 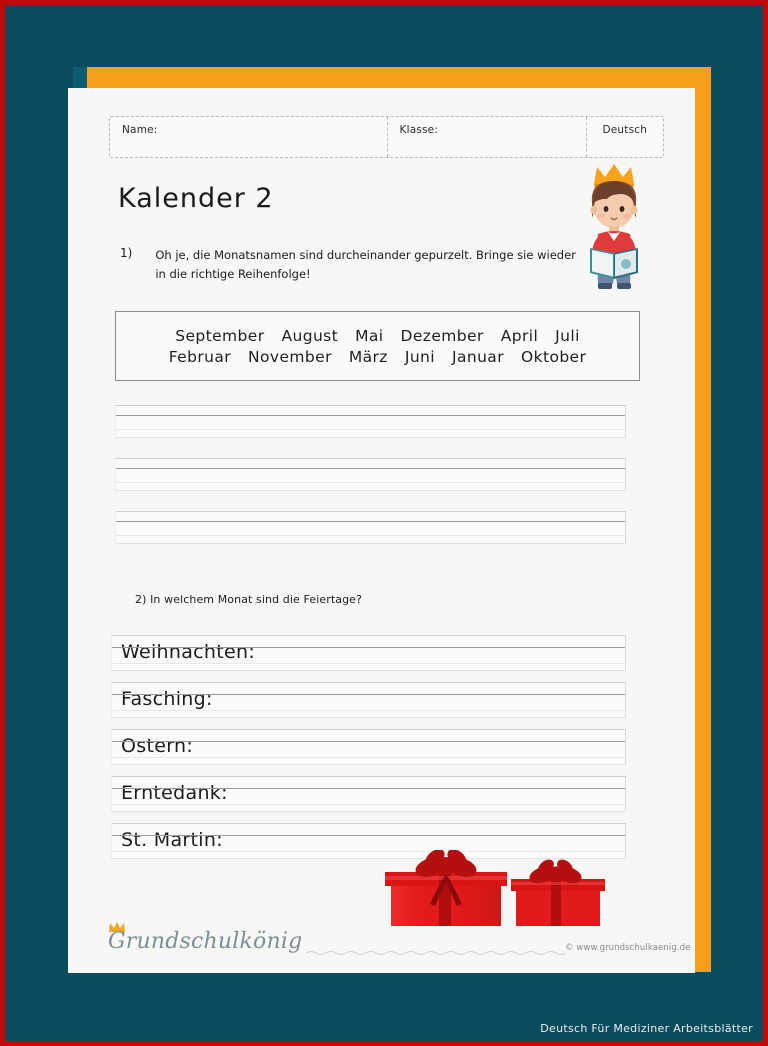 What do you see at coordinates (369, 335) in the screenshot?
I see `month-word: Mai` at bounding box center [369, 335].